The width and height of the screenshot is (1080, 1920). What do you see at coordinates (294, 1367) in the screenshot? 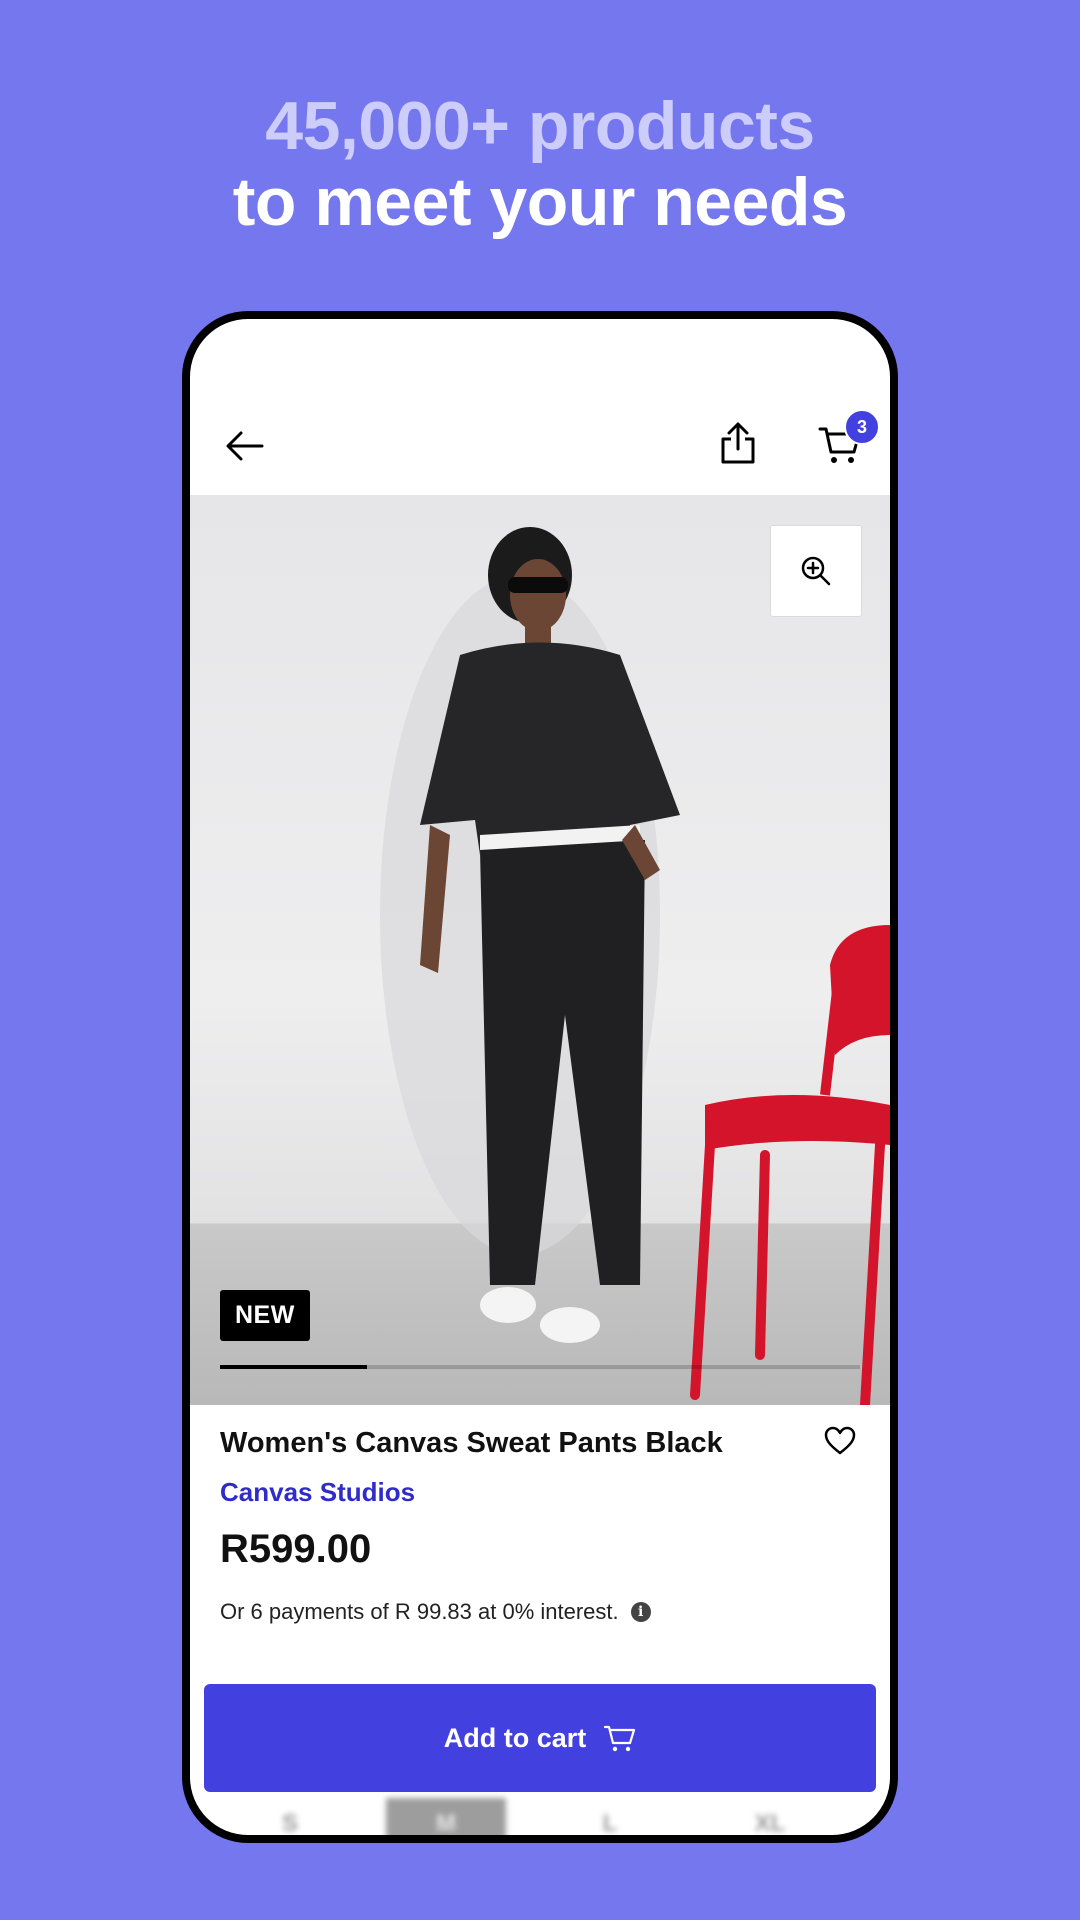
I see `gallery-progress-indicator` at bounding box center [294, 1367].